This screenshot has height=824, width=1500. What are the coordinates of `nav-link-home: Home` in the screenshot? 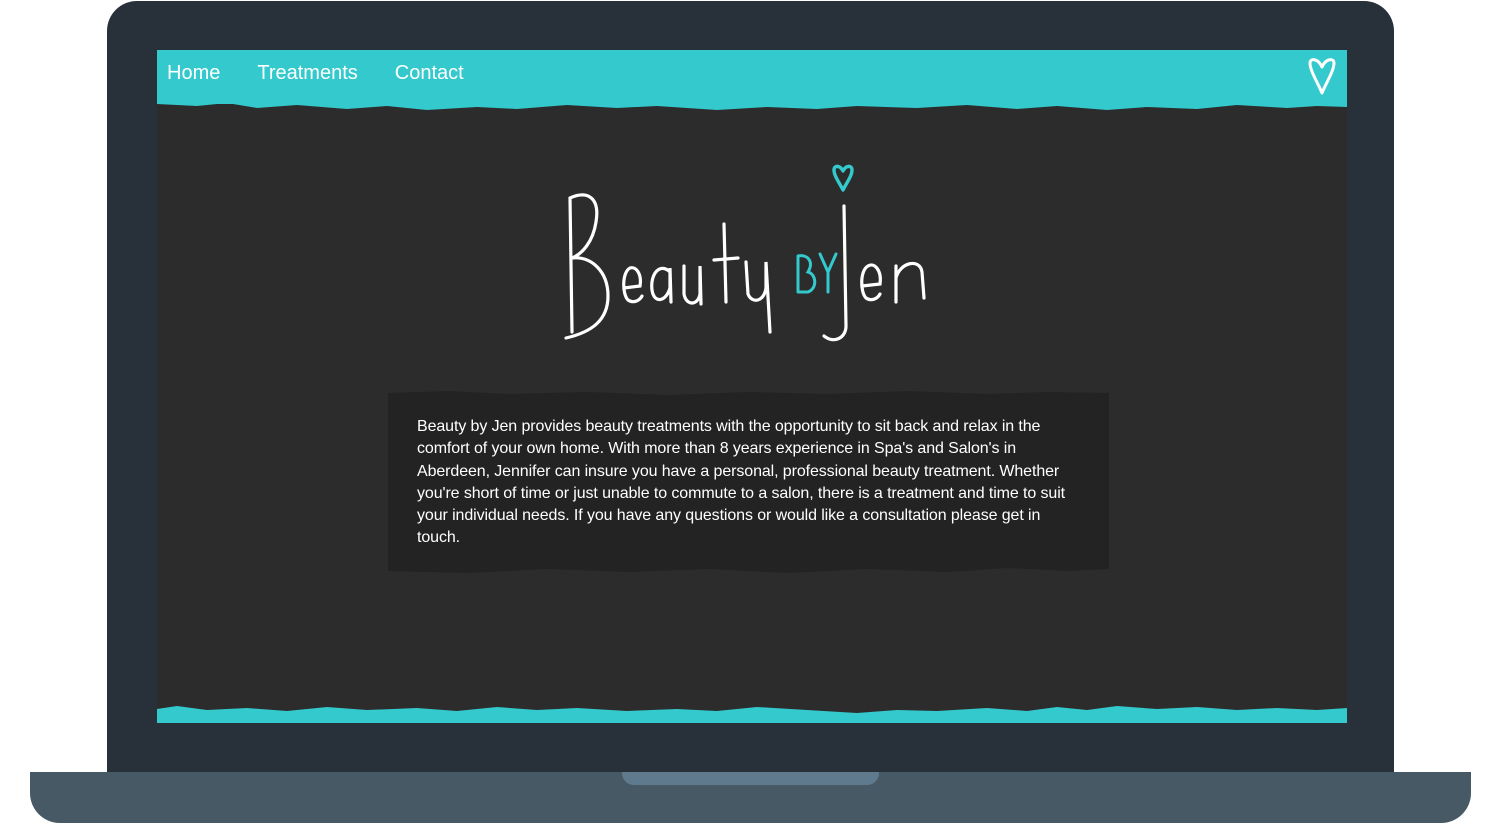 It's located at (193, 73).